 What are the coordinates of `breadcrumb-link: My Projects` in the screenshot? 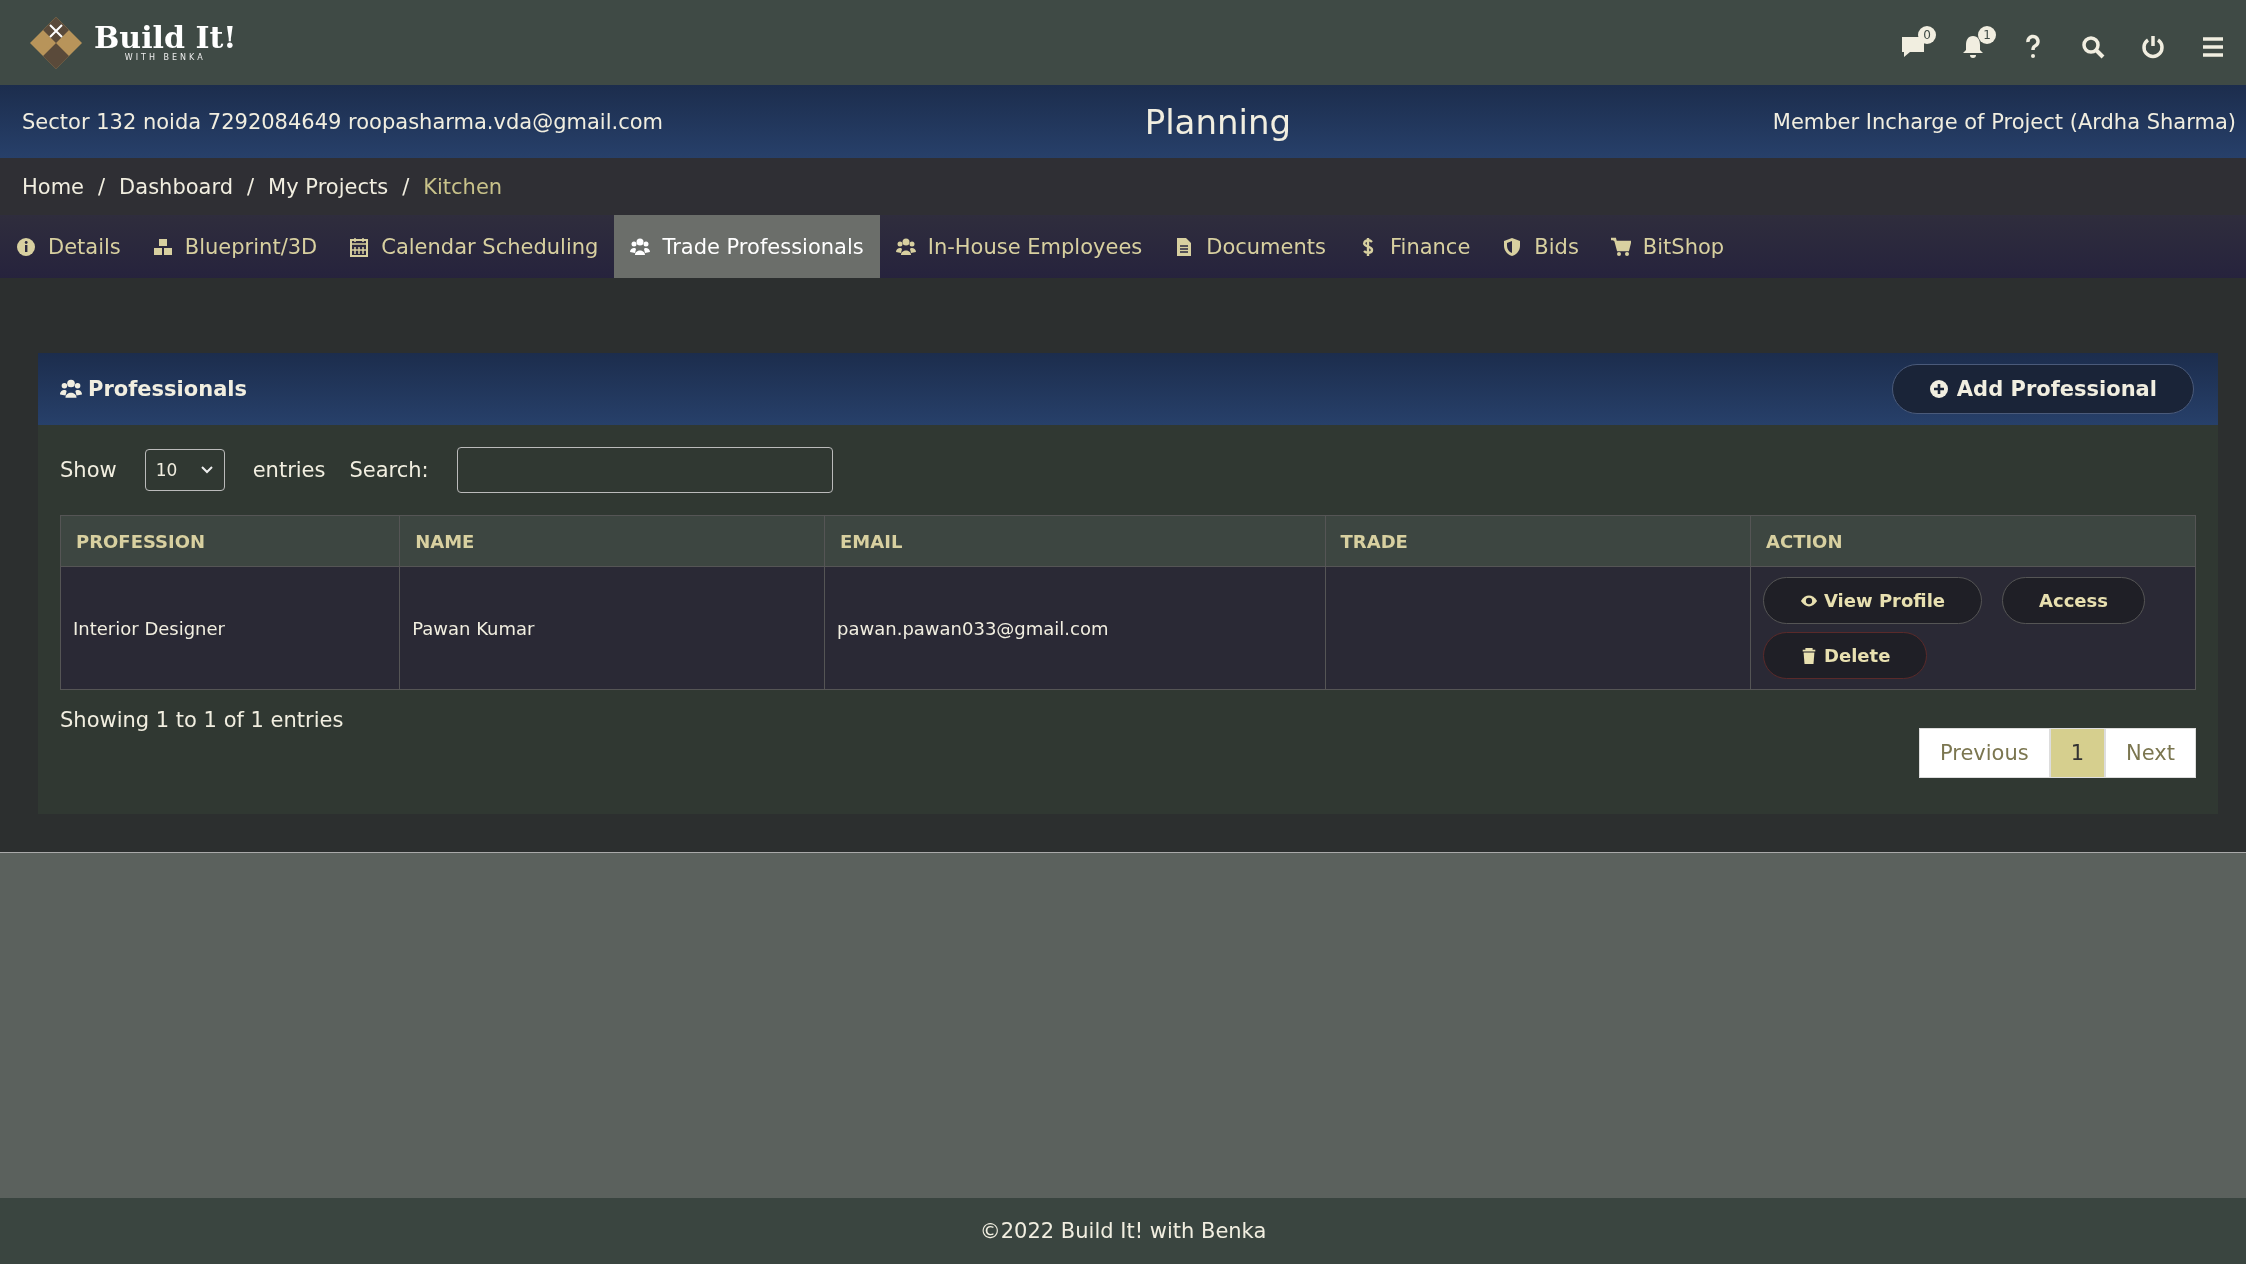 It's located at (328, 186).